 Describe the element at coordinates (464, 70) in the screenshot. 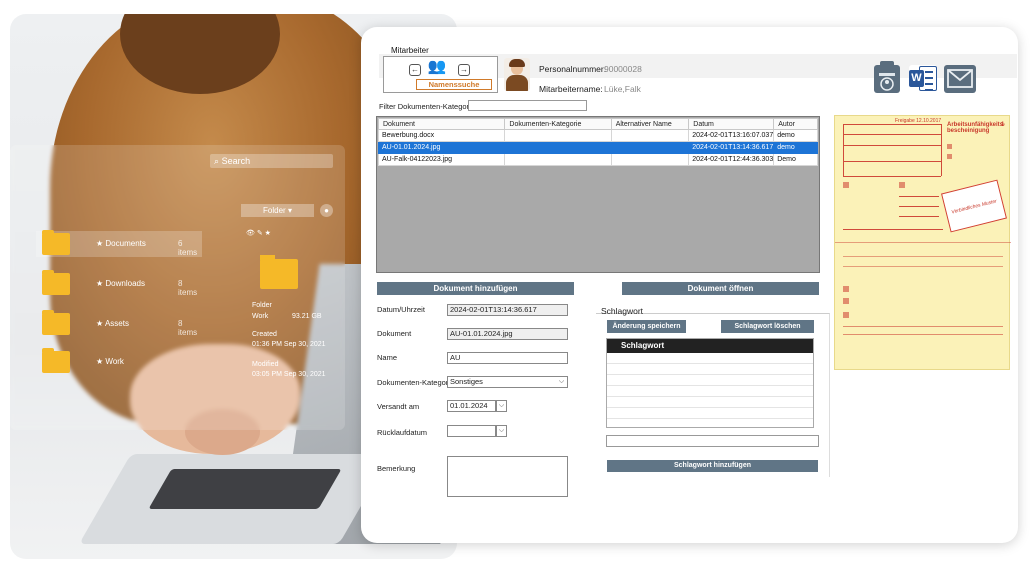

I see `next-employee-button: →` at that location.